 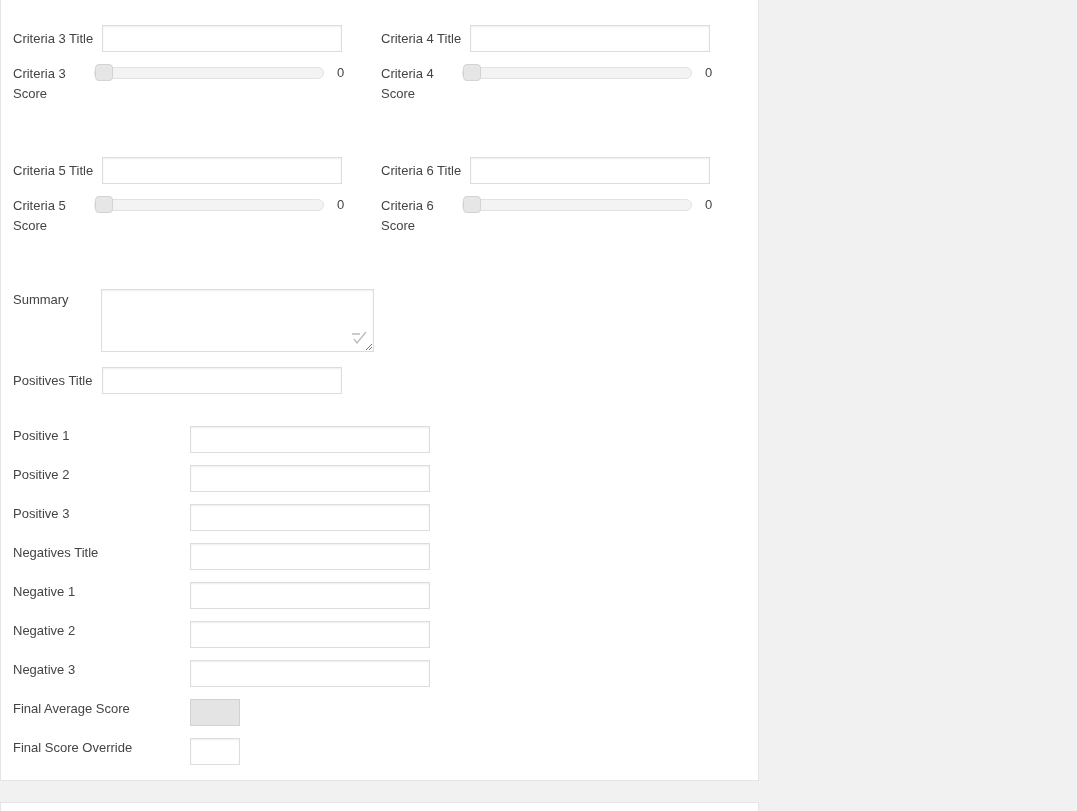 I want to click on field-label: Criteria 6 Title, so click(x=422, y=170).